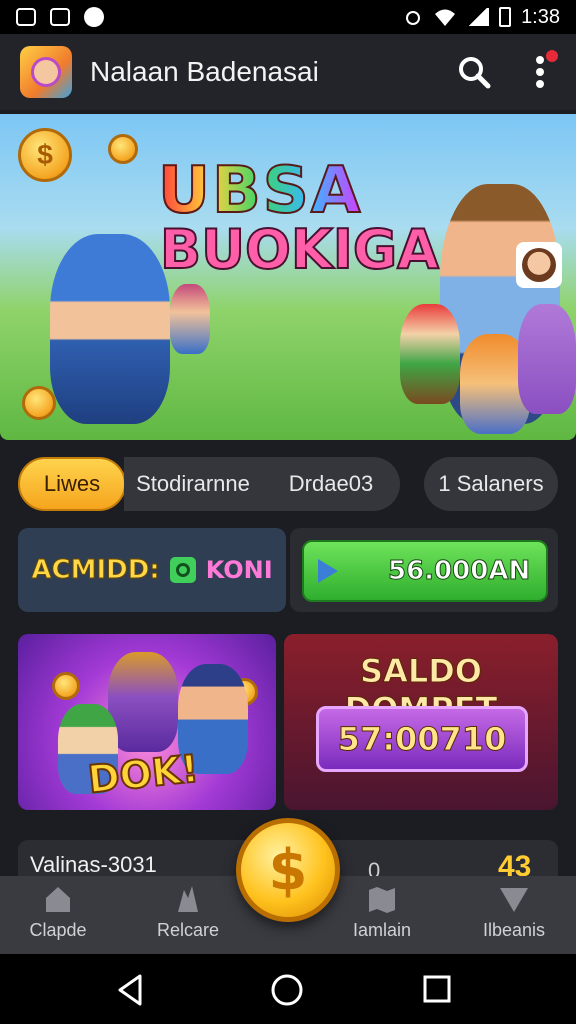 This screenshot has width=576, height=1024. I want to click on recents-icon, so click(437, 989).